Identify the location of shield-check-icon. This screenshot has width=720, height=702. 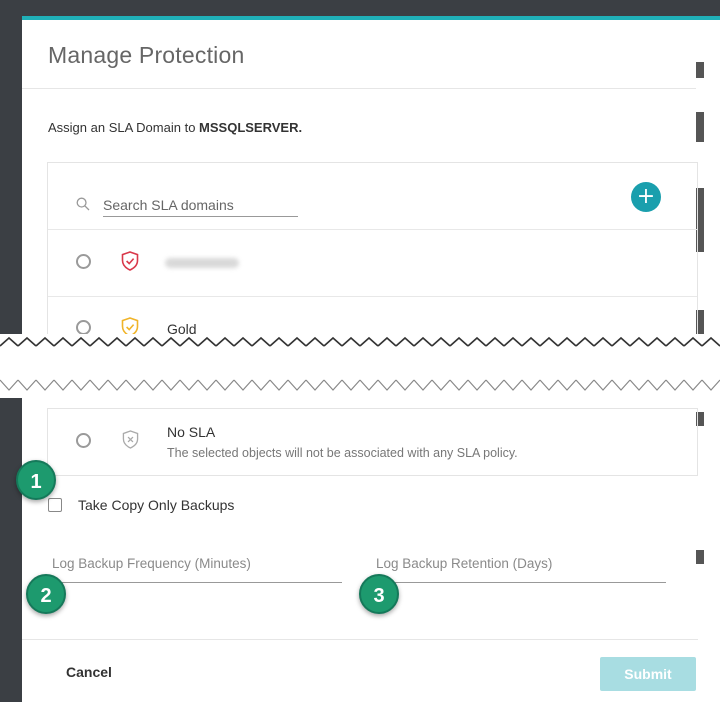
(130, 261).